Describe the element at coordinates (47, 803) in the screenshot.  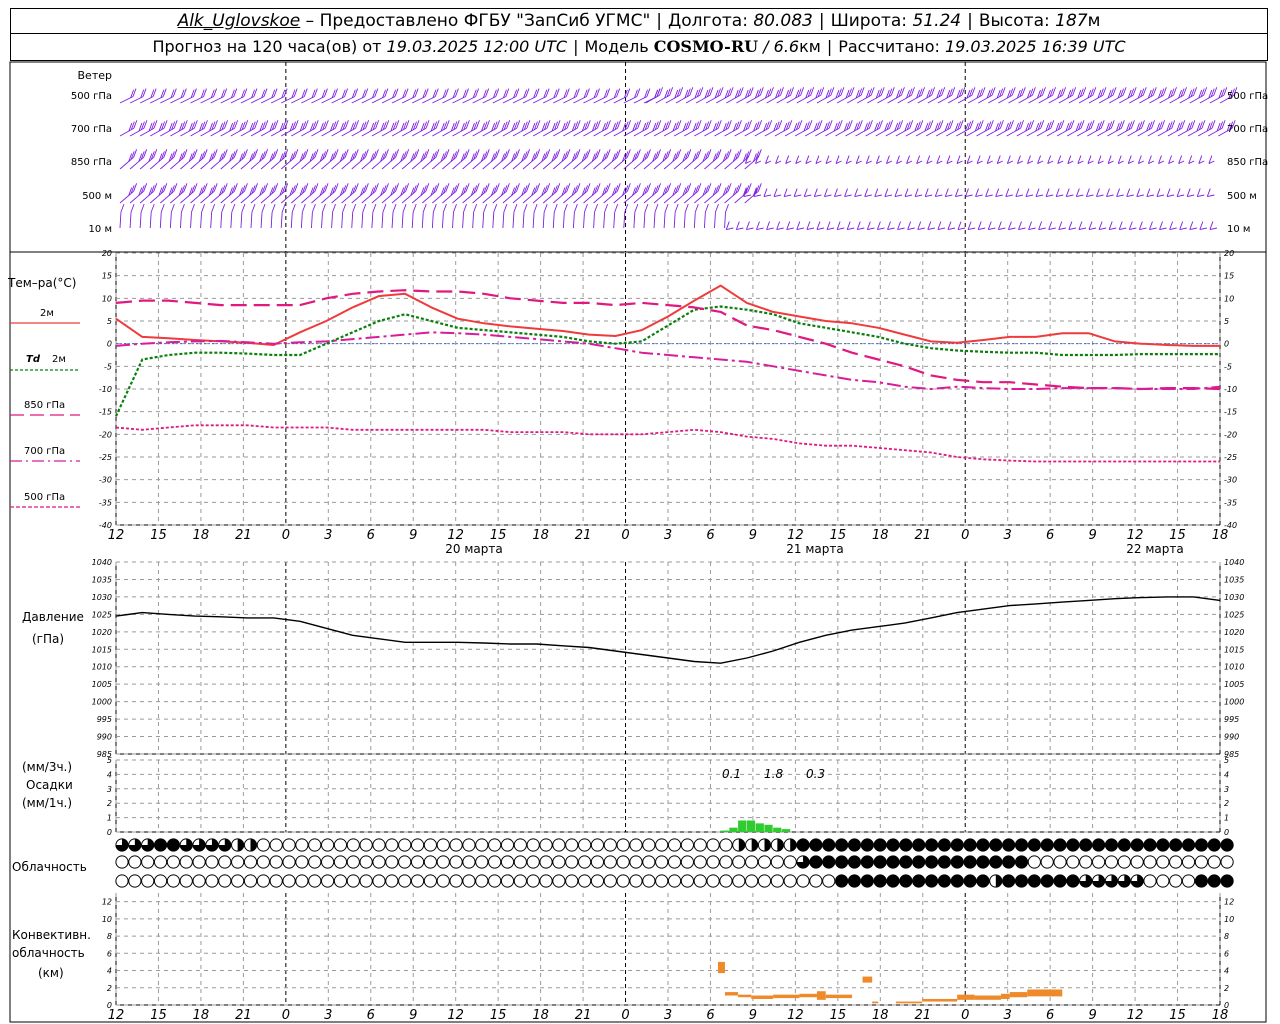
I see `precip-unit-1h: (мм/1ч.)` at that location.